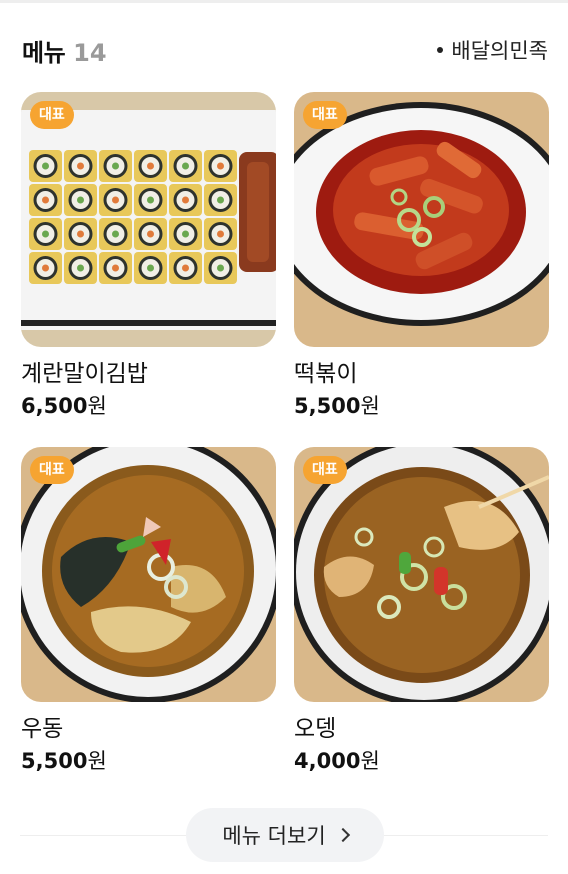 The width and height of the screenshot is (568, 874). What do you see at coordinates (285, 50) in the screenshot?
I see `menu-header: 메뉴 14 배달의민족` at bounding box center [285, 50].